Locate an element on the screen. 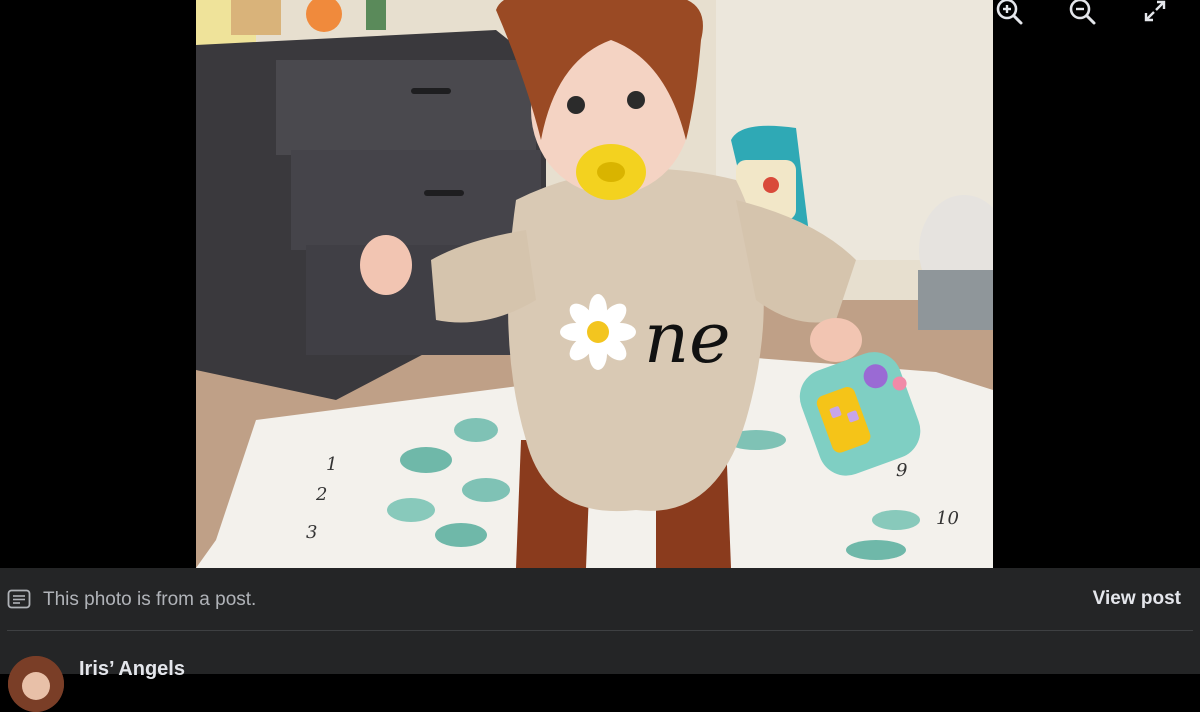 The image size is (1200, 712). mat-number: 2 is located at coordinates (321, 494).